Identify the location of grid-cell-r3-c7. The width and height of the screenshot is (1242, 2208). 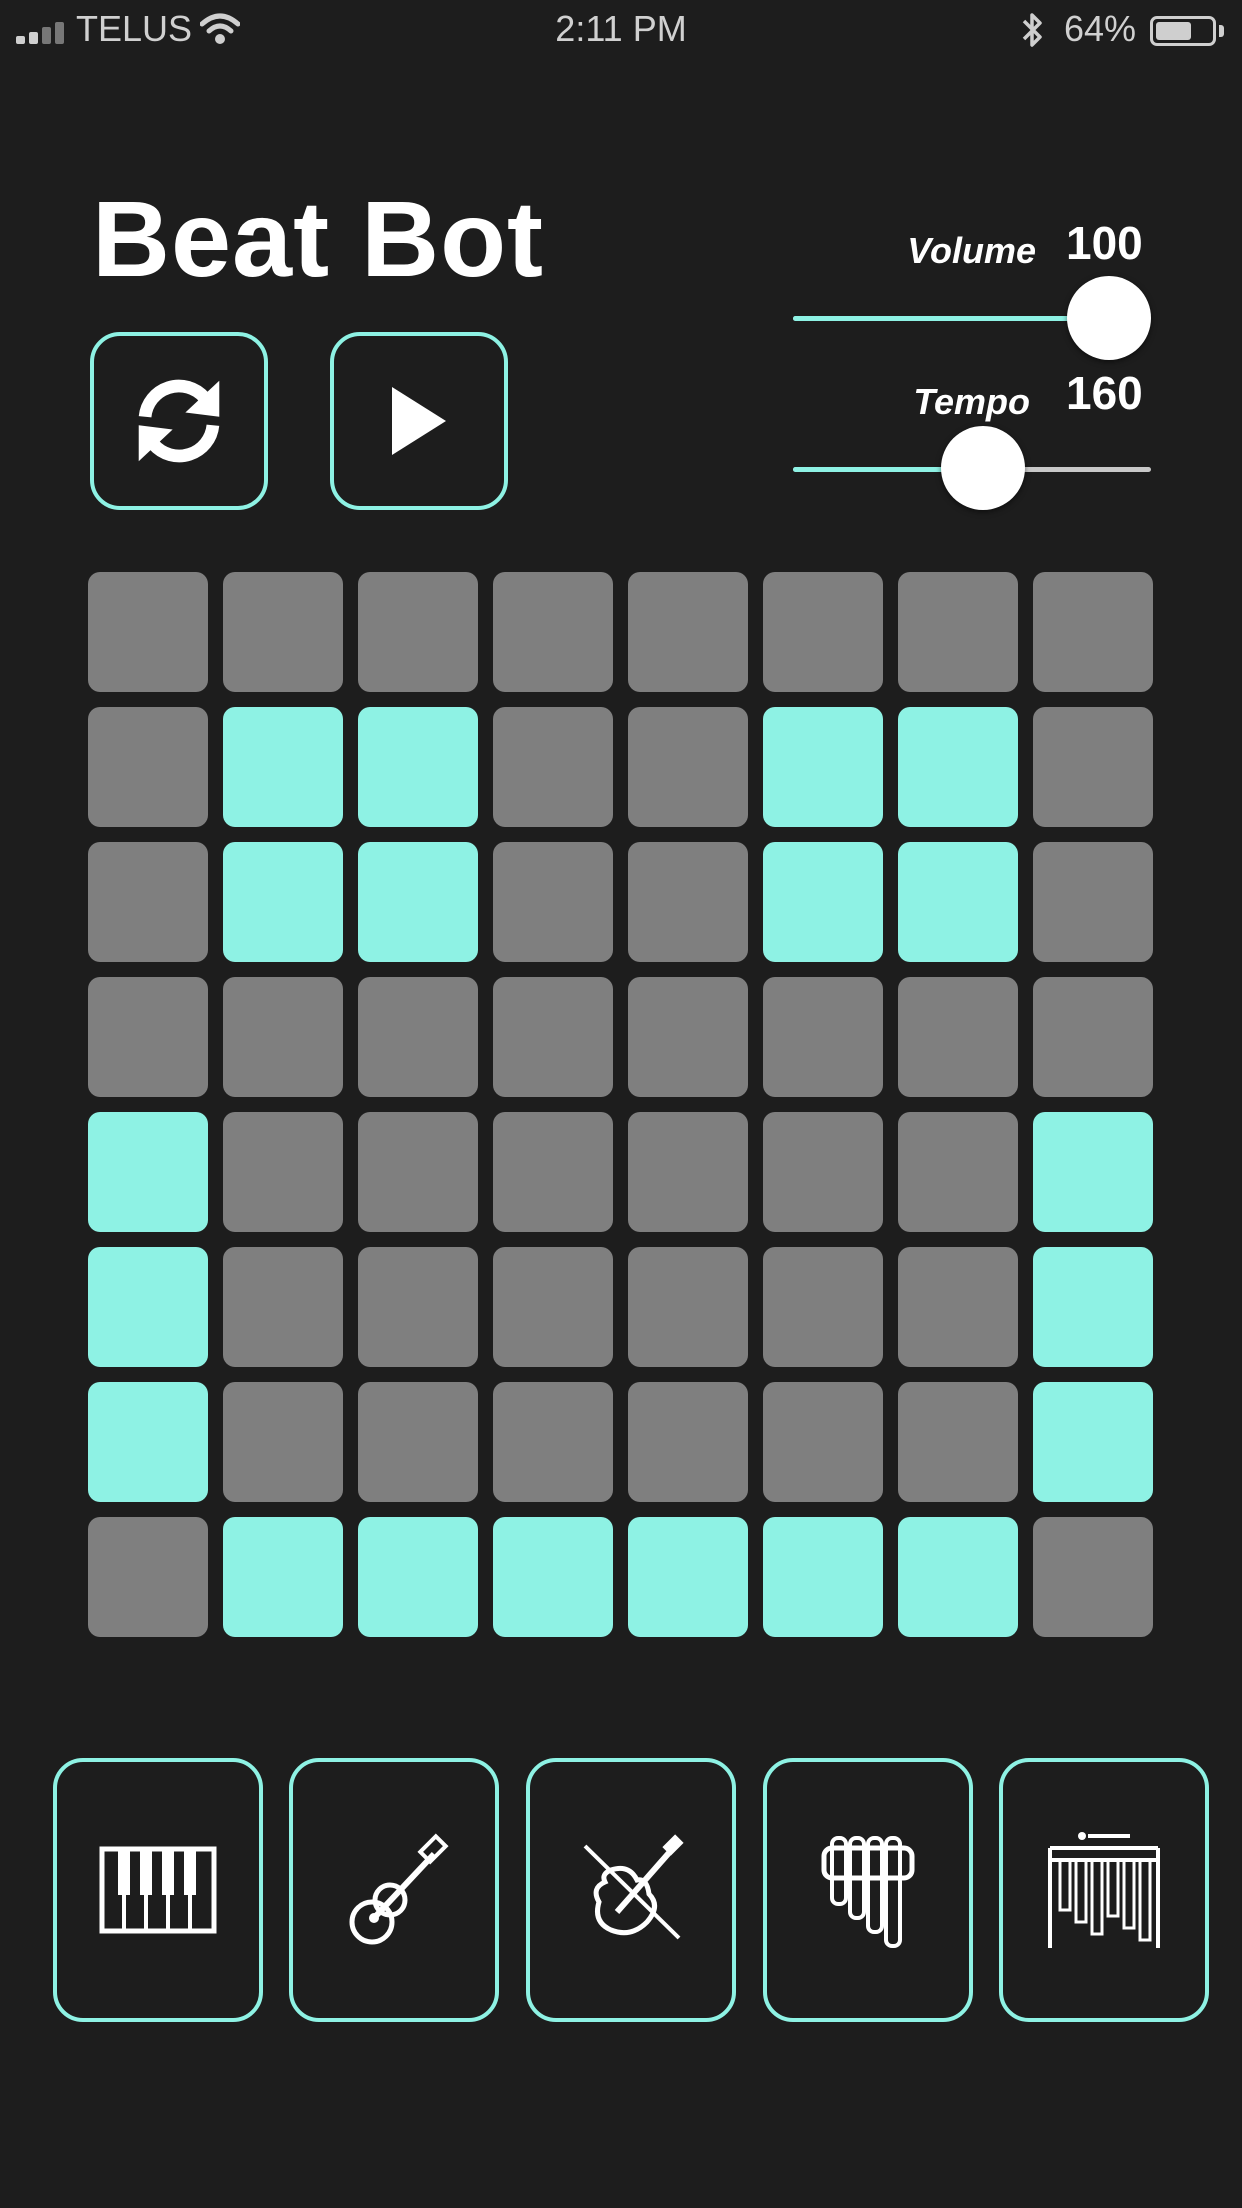
(958, 902).